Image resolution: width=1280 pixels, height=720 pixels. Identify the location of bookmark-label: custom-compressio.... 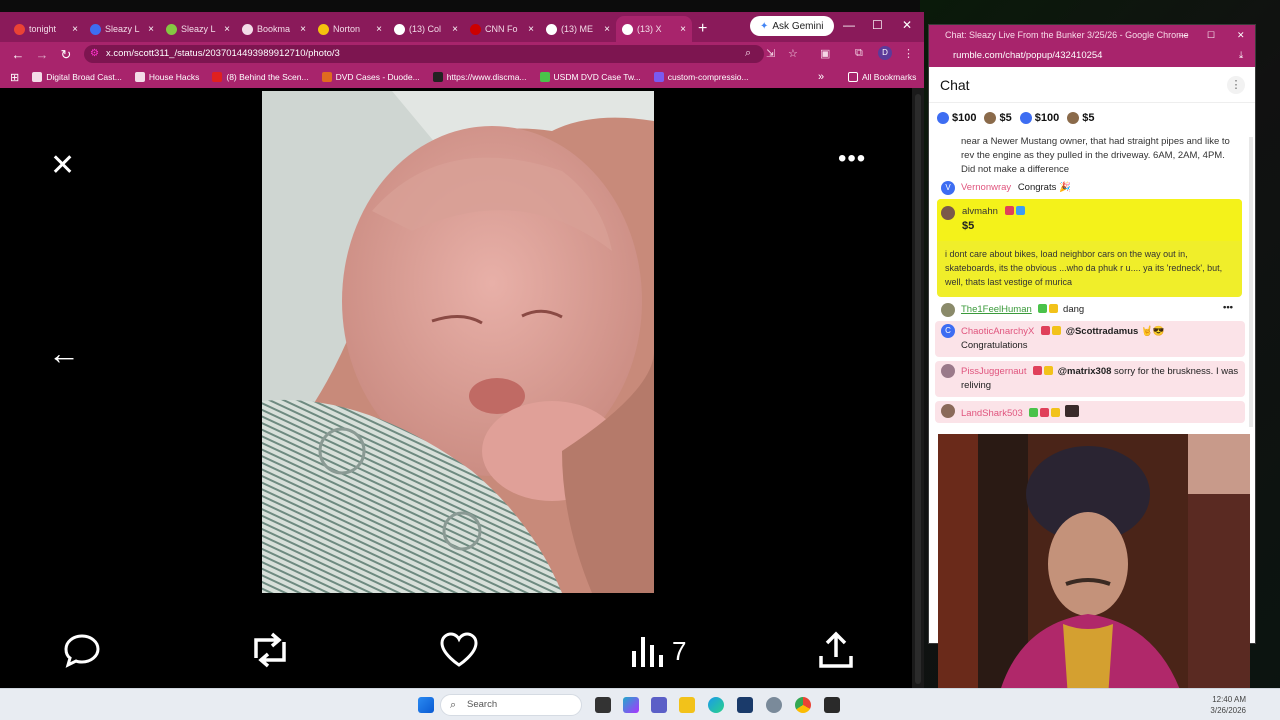
(708, 77).